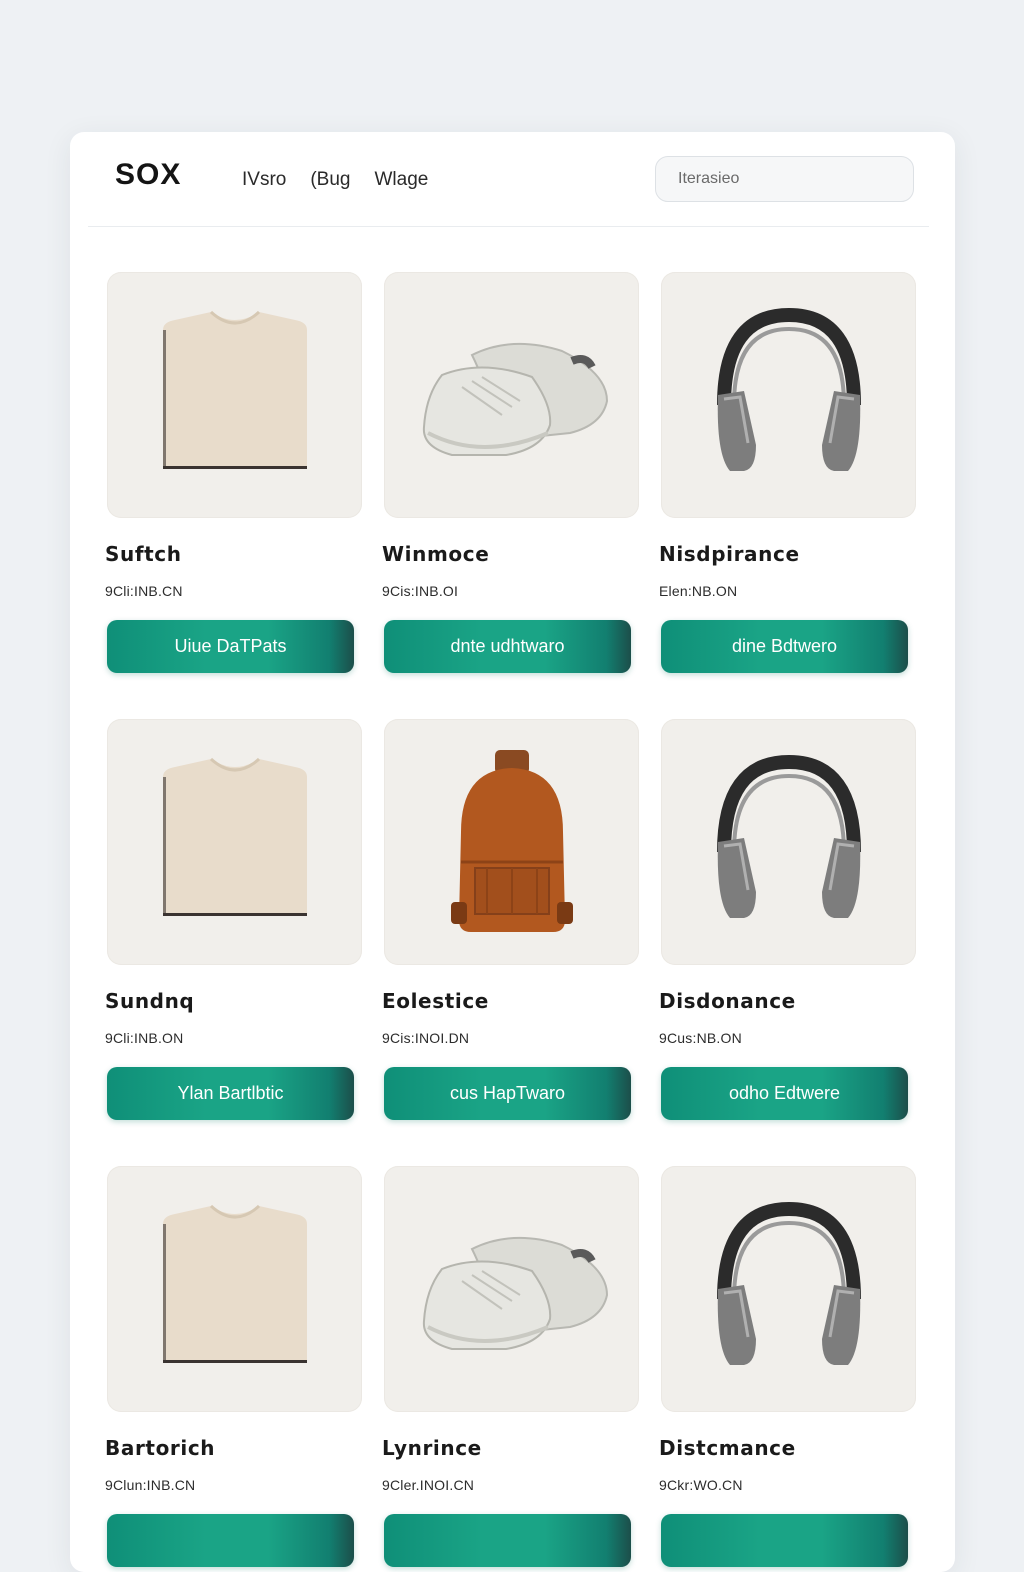 This screenshot has height=1572, width=1024. What do you see at coordinates (727, 1001) in the screenshot?
I see `product-name: Disdonance` at bounding box center [727, 1001].